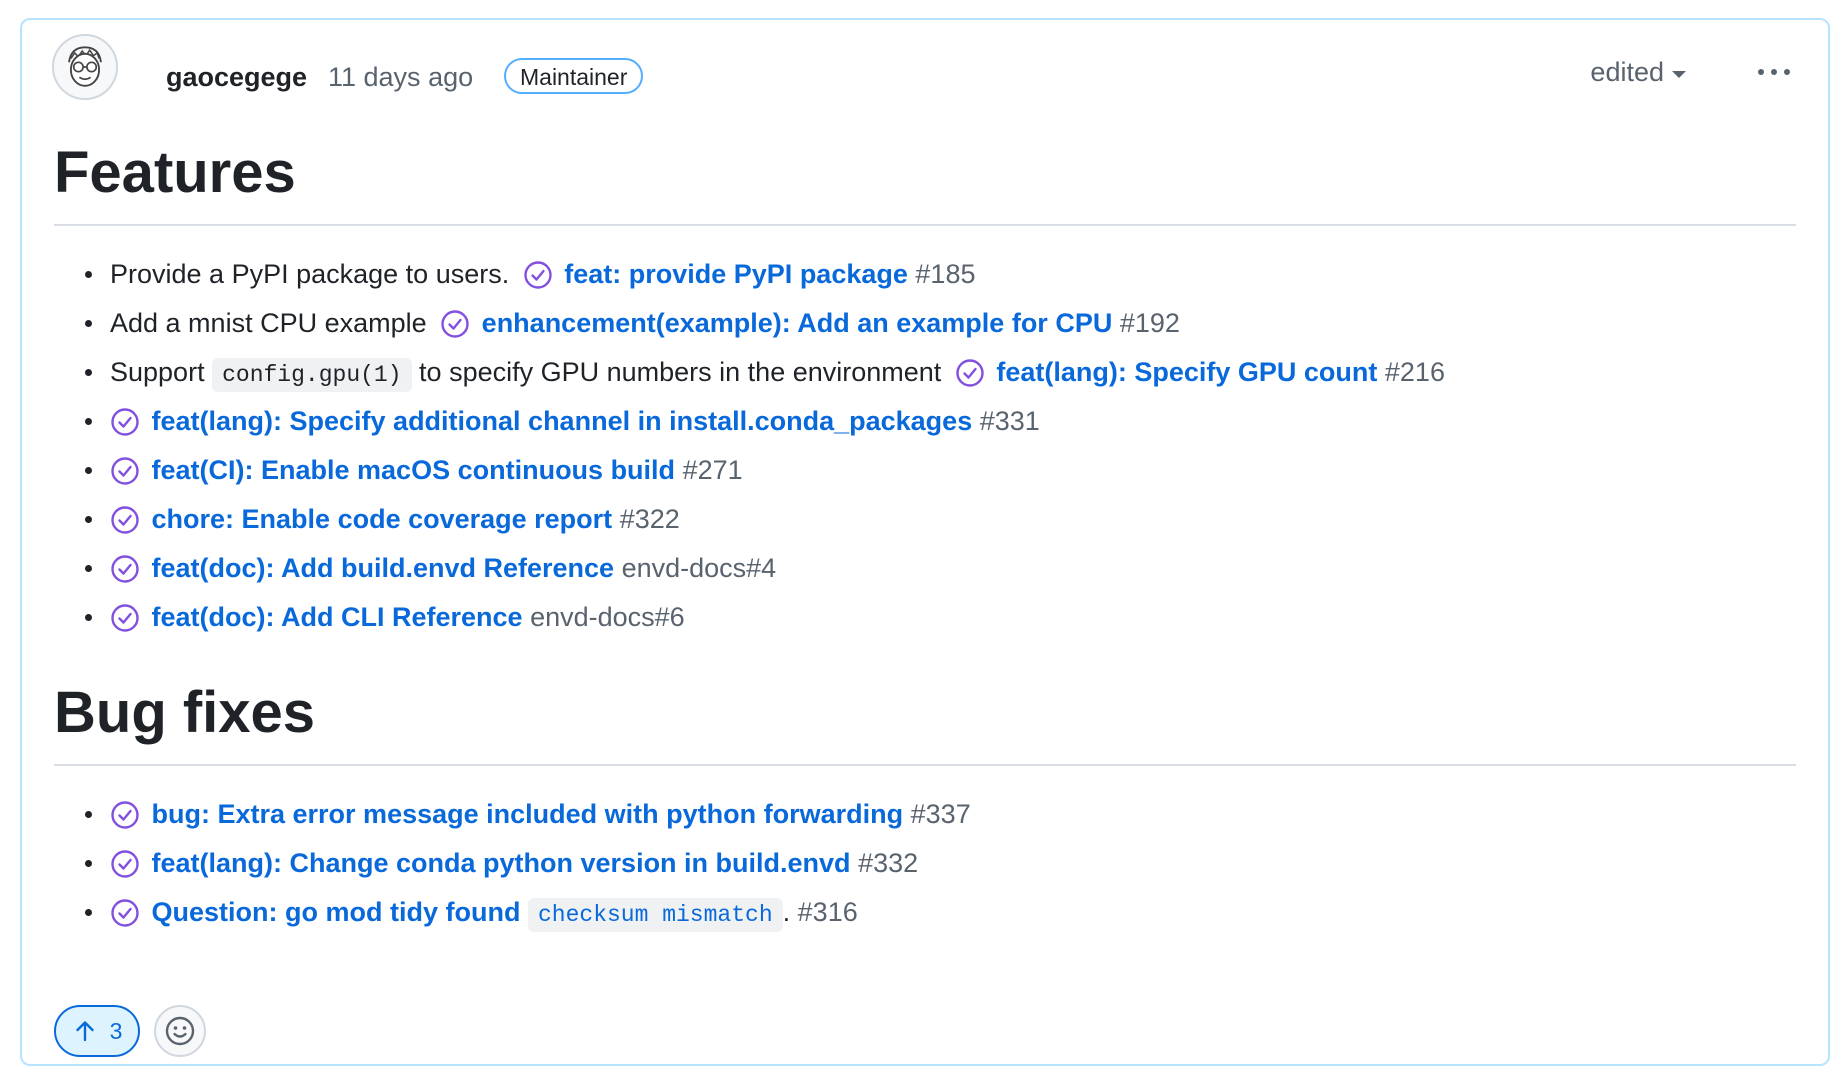  I want to click on item-text: Provide a PyPI package to users., so click(310, 274).